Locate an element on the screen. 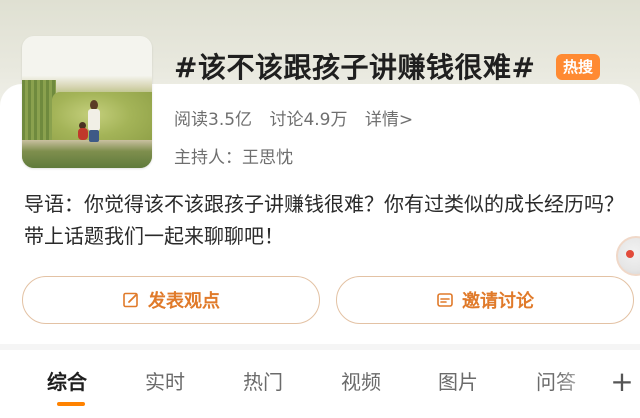 This screenshot has height=418, width=640. invite-discussion-label: 邀请讨论 is located at coordinates (498, 301).